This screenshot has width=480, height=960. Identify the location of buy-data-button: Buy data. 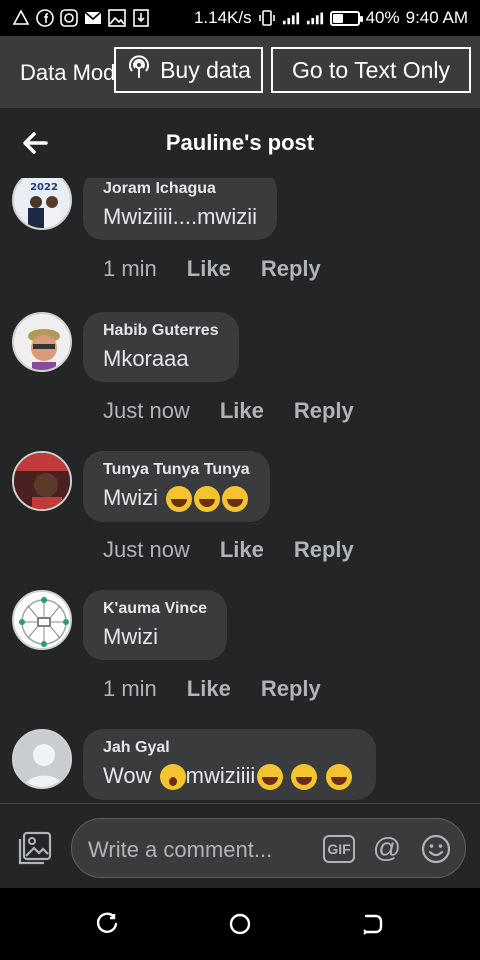
(188, 70).